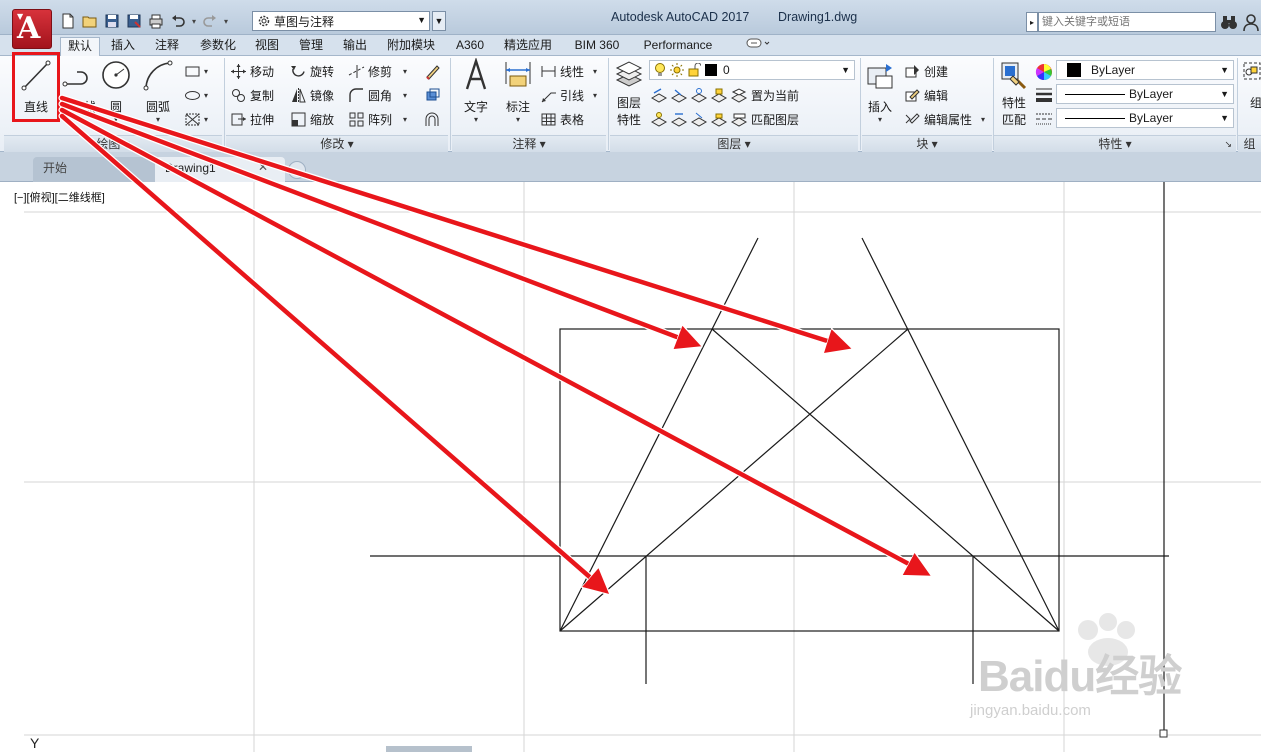  Describe the element at coordinates (267, 46) in the screenshot. I see `tab-view: 视图` at that location.